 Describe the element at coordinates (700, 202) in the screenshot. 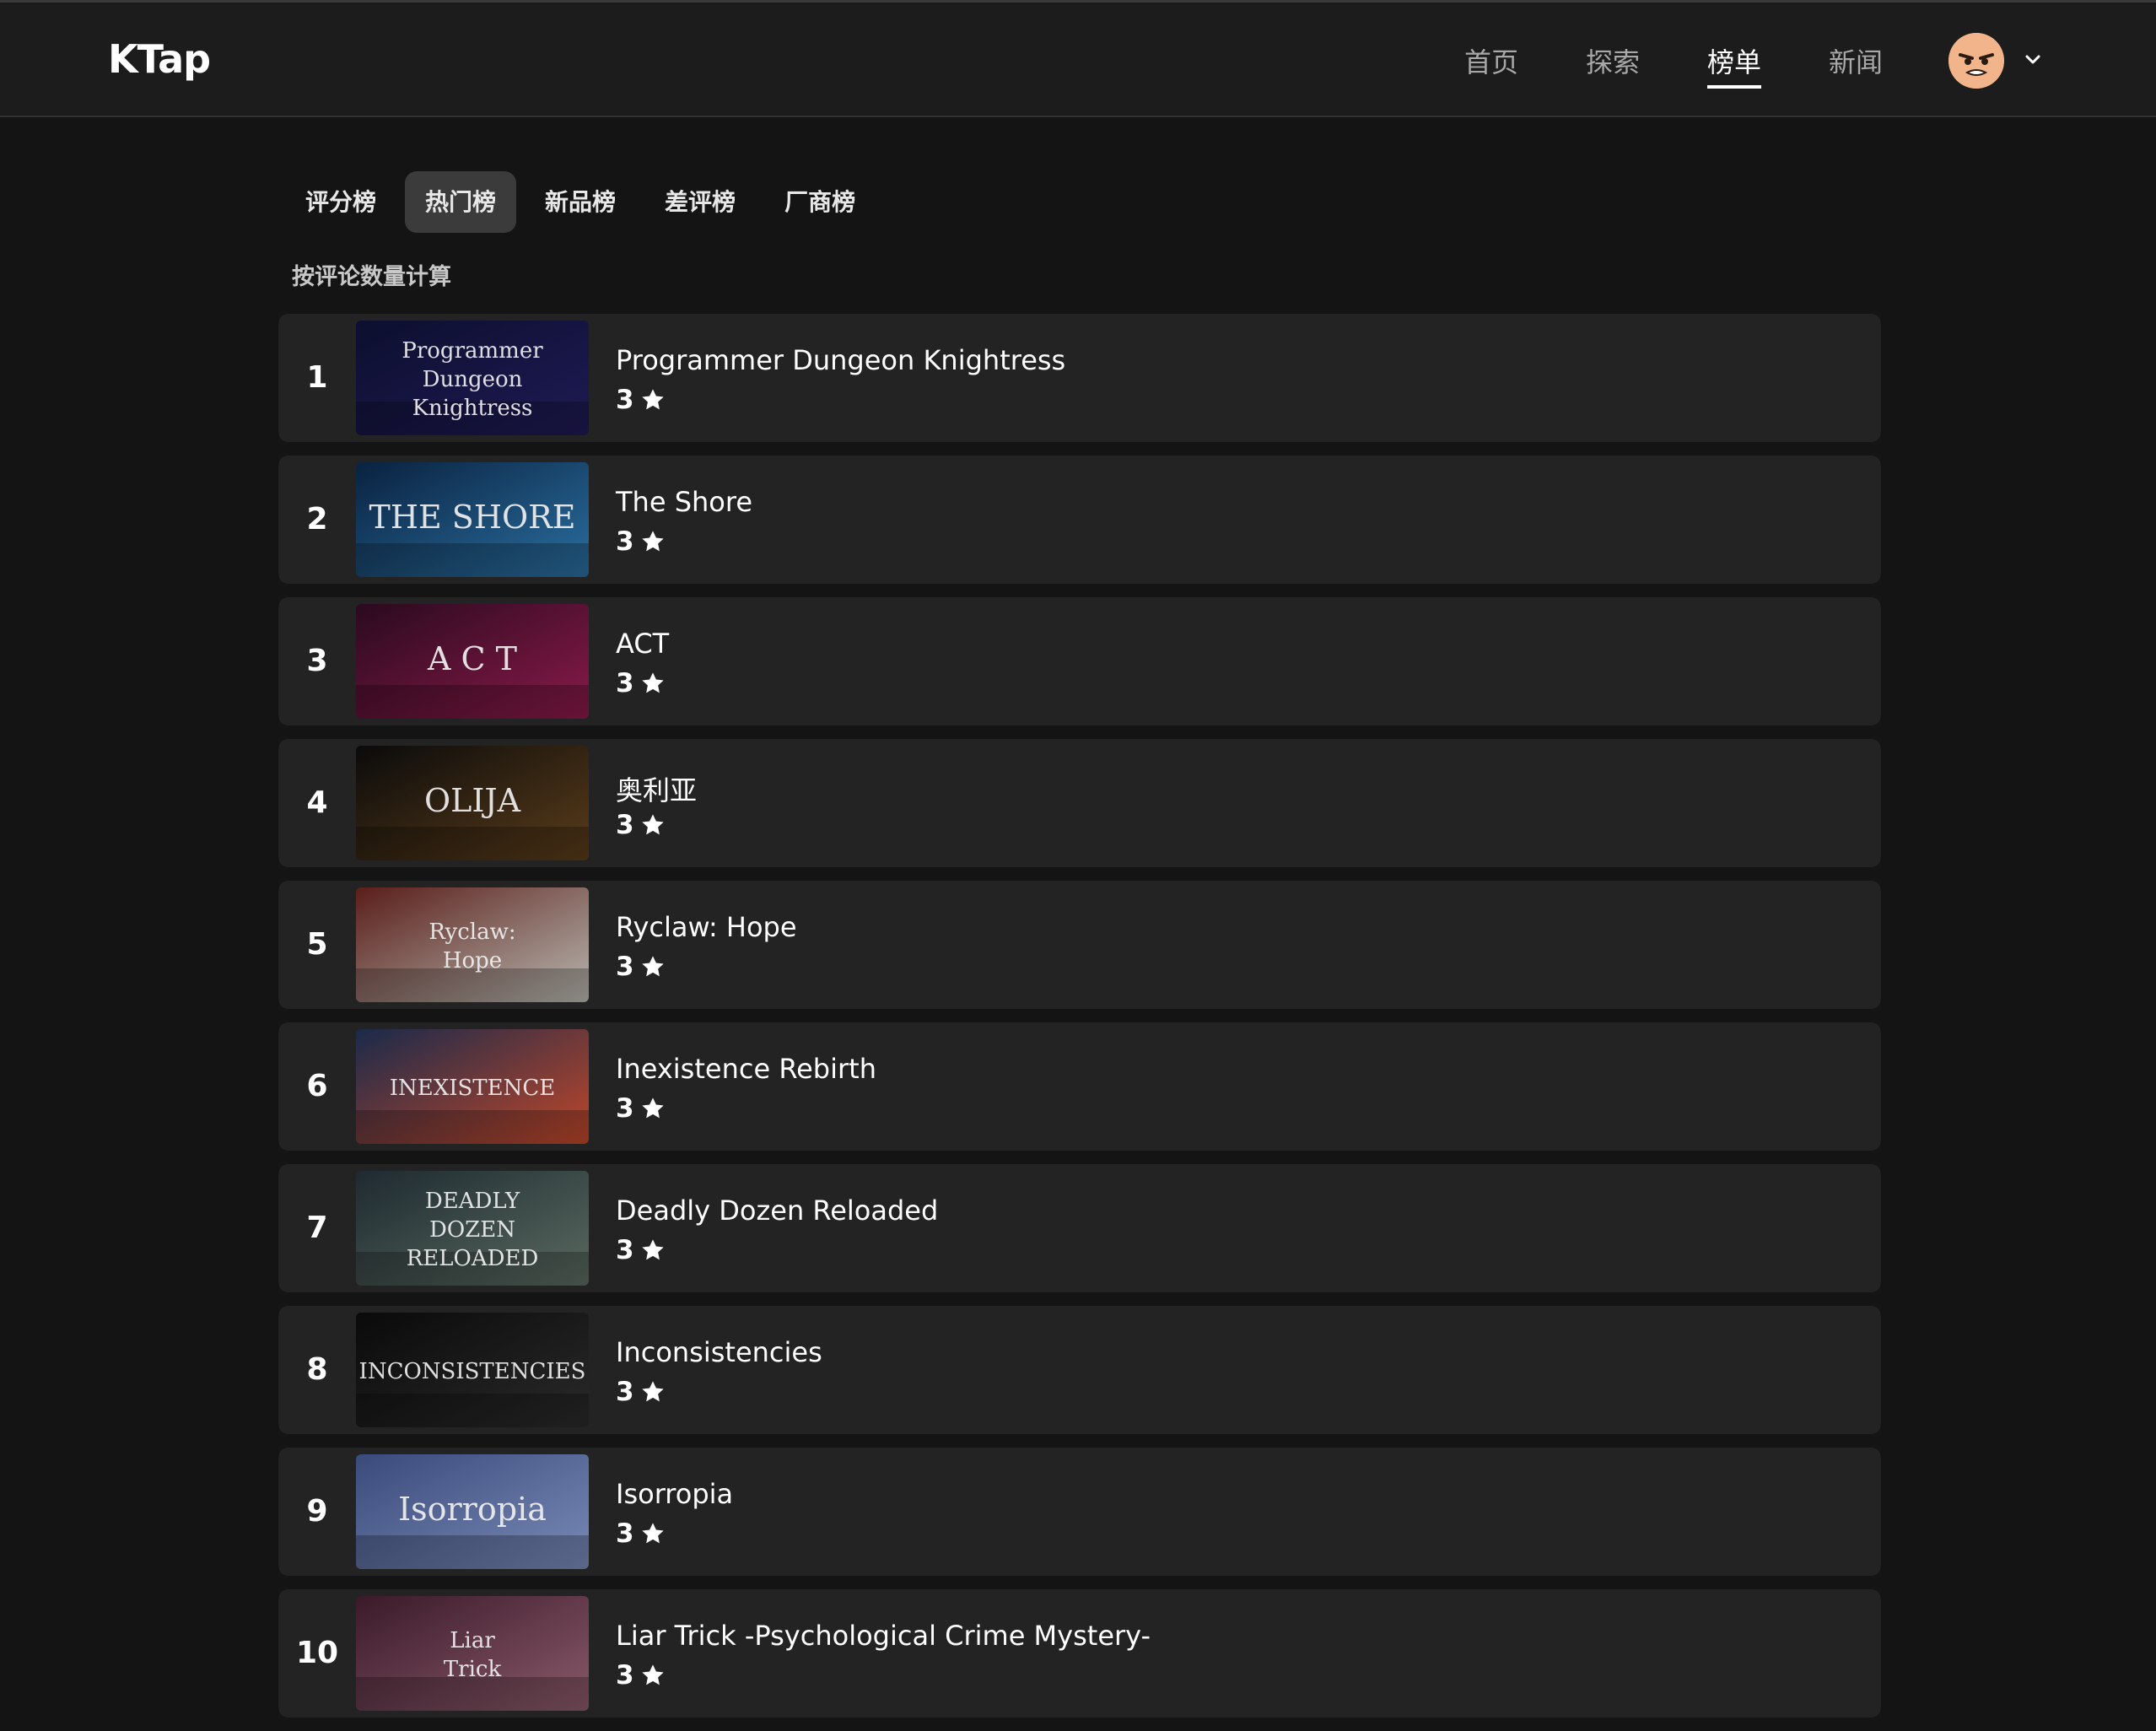

I see `tab-negative: 差评榜` at that location.